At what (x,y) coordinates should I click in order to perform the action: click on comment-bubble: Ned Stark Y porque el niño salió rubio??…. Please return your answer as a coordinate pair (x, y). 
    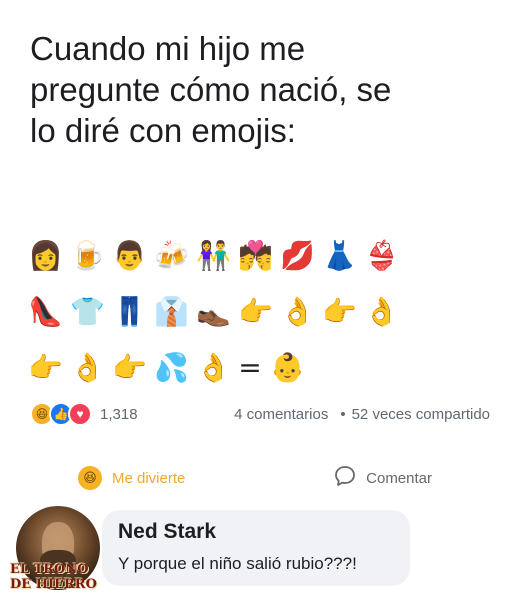
    Looking at the image, I should click on (256, 548).